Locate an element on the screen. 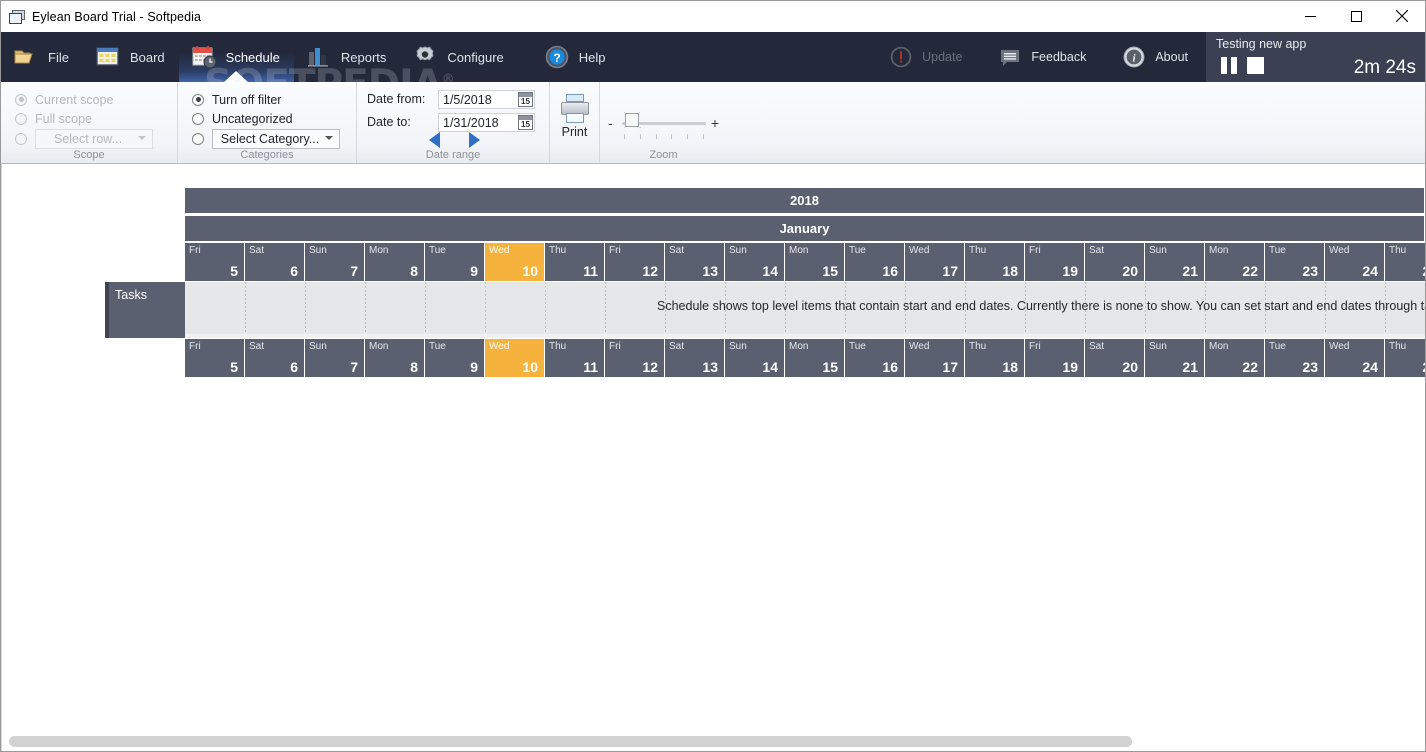  tab-reports: Reports is located at coordinates (347, 57).